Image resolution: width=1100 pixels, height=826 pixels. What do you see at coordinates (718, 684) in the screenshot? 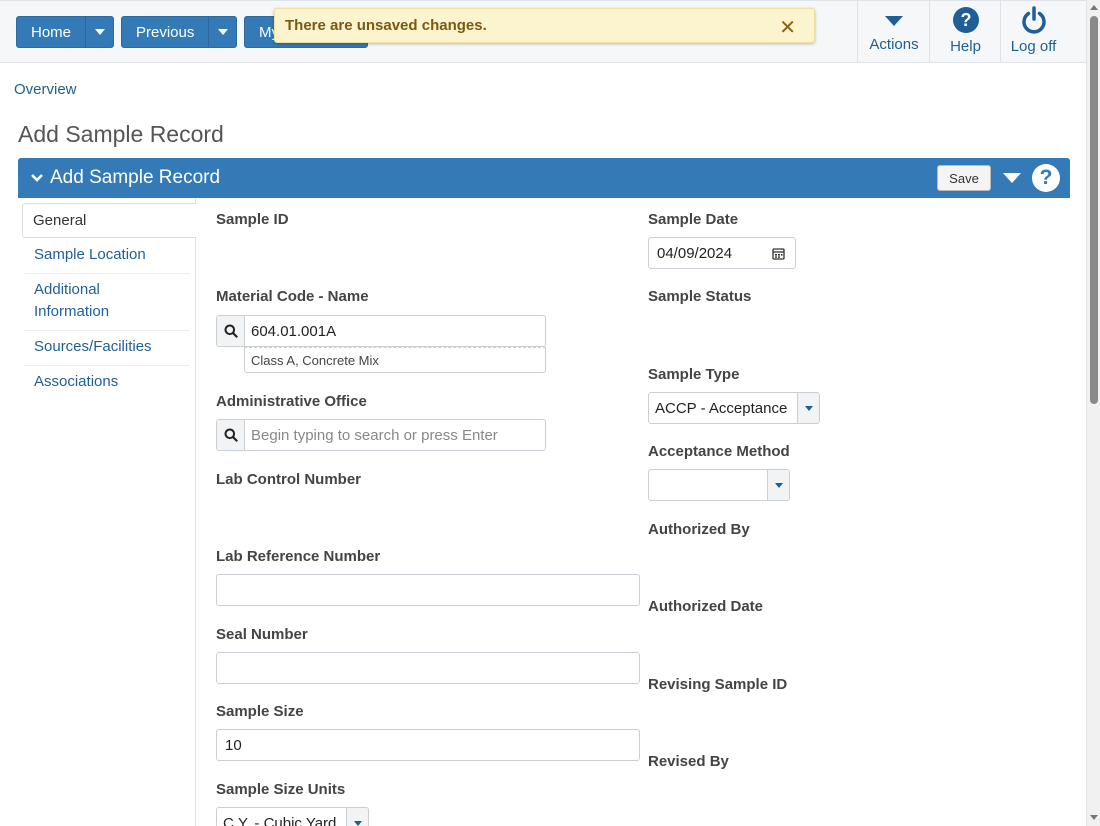
I see `revising-sample-id-label: Revising Sample ID` at bounding box center [718, 684].